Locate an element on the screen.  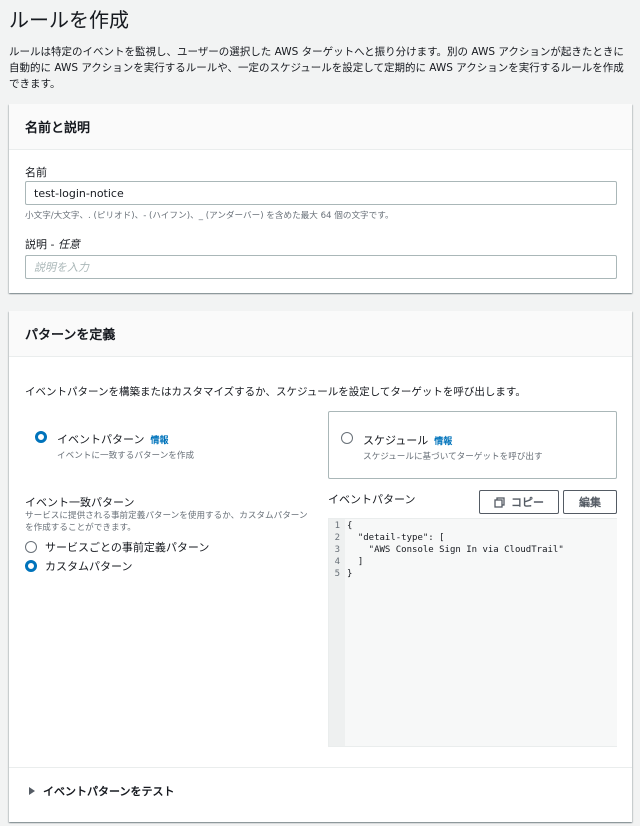
name-input-value: test-login-notice is located at coordinates (79, 193).